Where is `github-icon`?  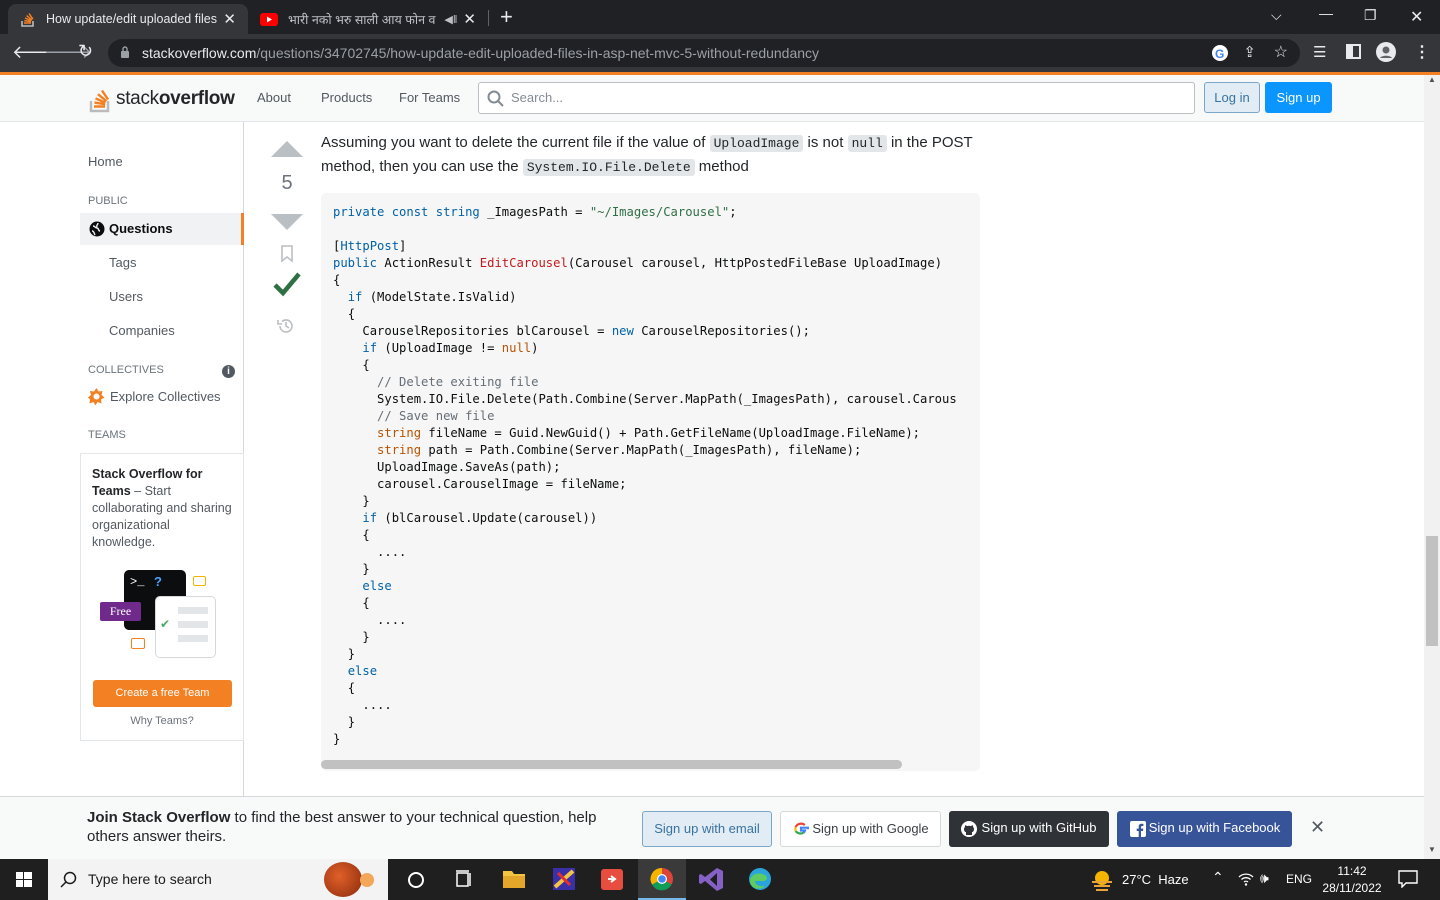 github-icon is located at coordinates (969, 829).